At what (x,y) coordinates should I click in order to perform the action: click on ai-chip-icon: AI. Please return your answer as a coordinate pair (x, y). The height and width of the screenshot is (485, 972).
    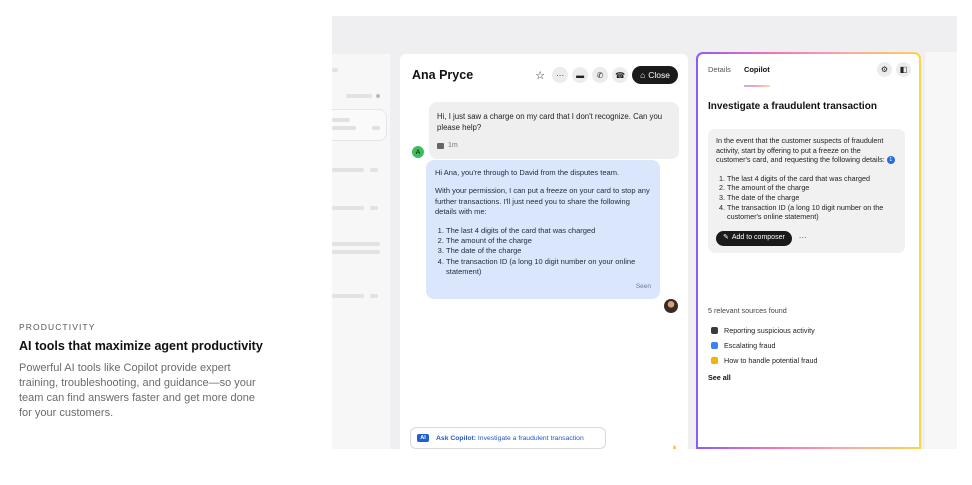
    Looking at the image, I should click on (423, 438).